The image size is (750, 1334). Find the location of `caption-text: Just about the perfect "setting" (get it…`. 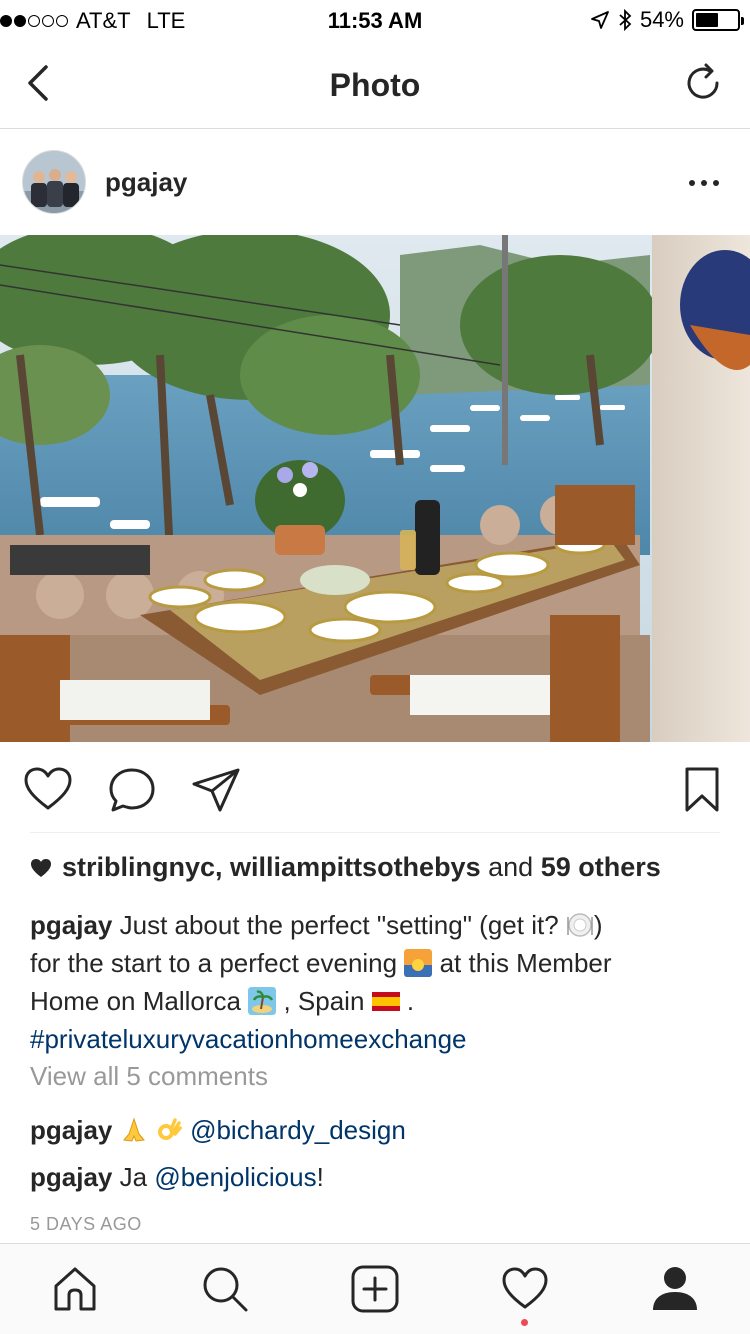

caption-text: Just about the perfect "setting" (get it… is located at coordinates (339, 925).